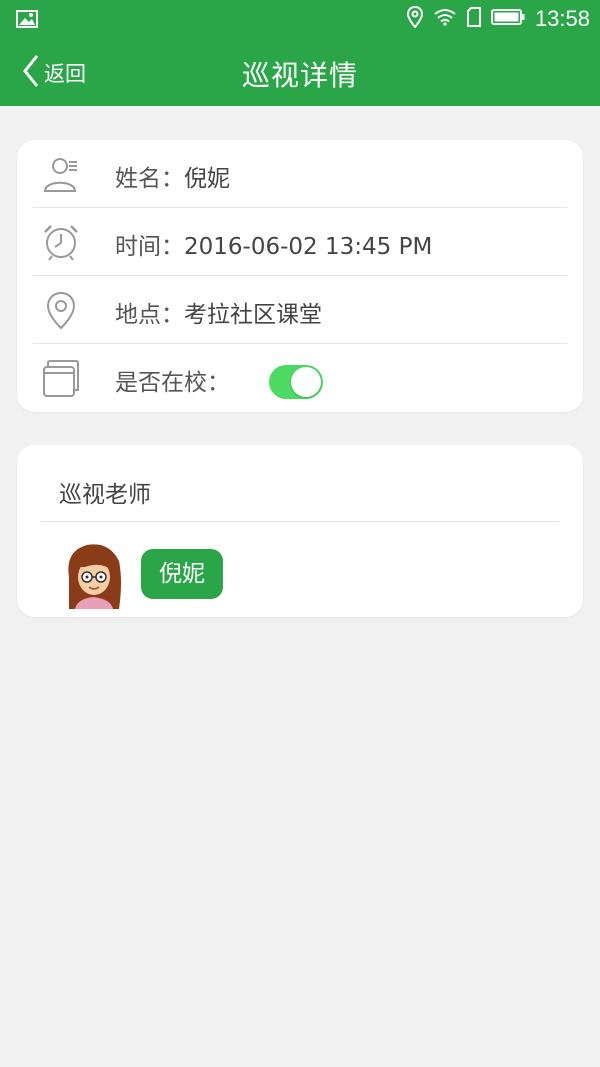 The width and height of the screenshot is (600, 1067). I want to click on at-school-row: 是否在校：, so click(300, 378).